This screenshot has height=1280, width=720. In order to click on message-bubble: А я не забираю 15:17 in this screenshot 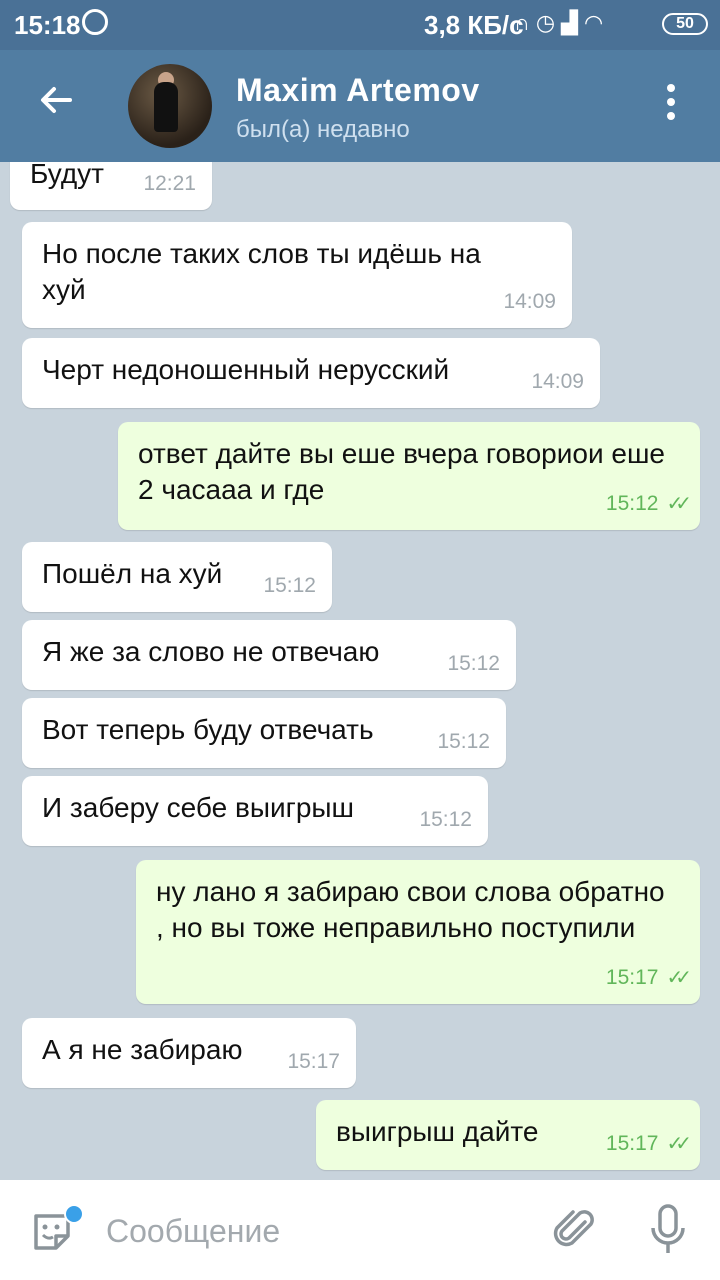, I will do `click(189, 1053)`.